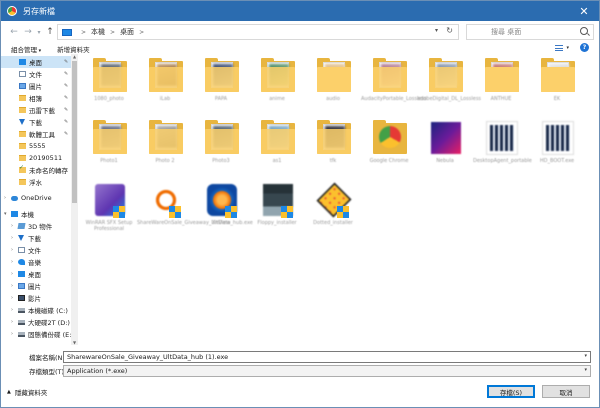  I want to click on save-button: 存檔(S), so click(511, 391).